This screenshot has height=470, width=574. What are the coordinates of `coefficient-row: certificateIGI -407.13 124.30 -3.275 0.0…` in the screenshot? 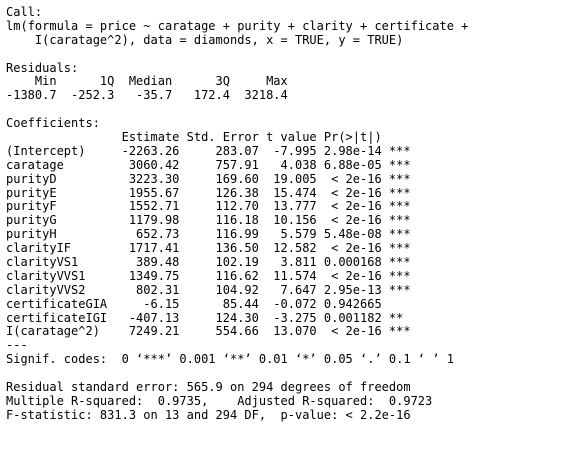 It's located at (288, 319).